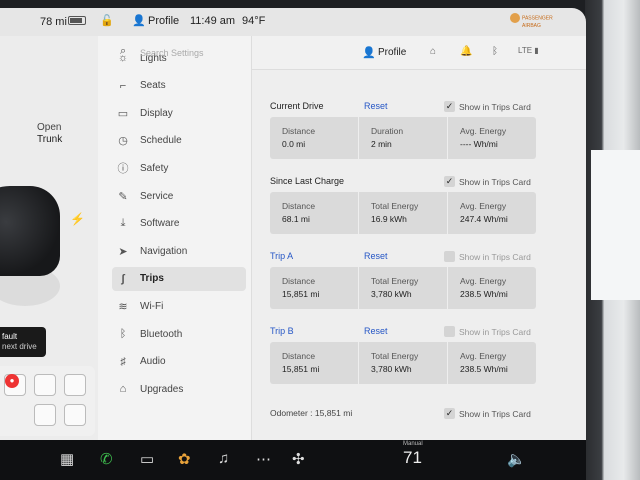 The width and height of the screenshot is (640, 480). I want to click on open-trunk-button: Open Trunk, so click(49, 134).